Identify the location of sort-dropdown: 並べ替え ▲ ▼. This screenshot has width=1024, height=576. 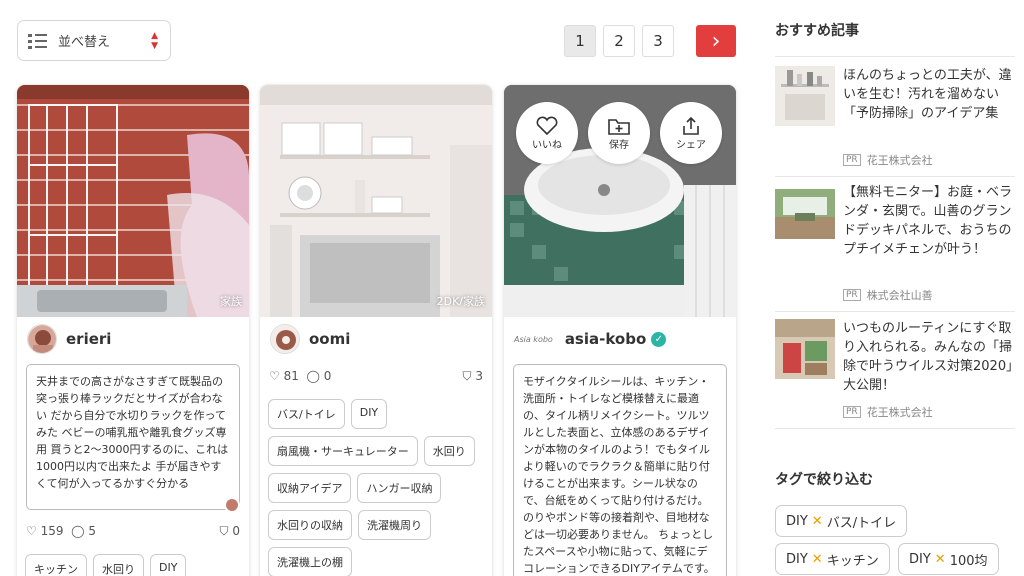
(94, 40).